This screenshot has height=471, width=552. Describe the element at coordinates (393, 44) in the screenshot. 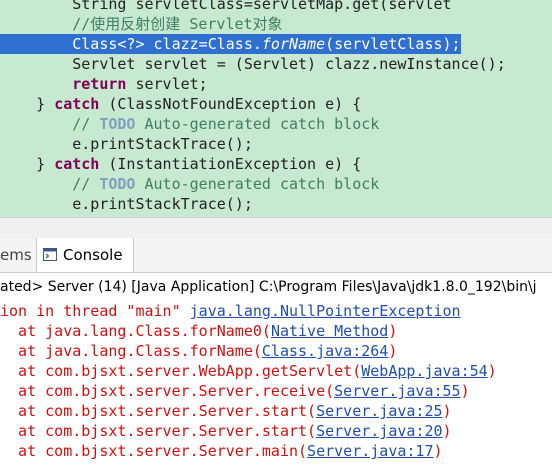

I see `code-token: (servletClass);` at that location.